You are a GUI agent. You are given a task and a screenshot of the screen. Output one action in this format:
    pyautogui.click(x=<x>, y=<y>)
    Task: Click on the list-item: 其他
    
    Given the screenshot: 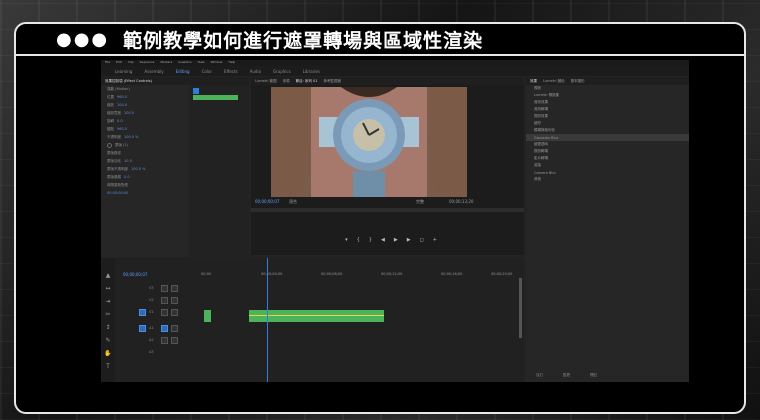 What is the action you would take?
    pyautogui.click(x=607, y=179)
    